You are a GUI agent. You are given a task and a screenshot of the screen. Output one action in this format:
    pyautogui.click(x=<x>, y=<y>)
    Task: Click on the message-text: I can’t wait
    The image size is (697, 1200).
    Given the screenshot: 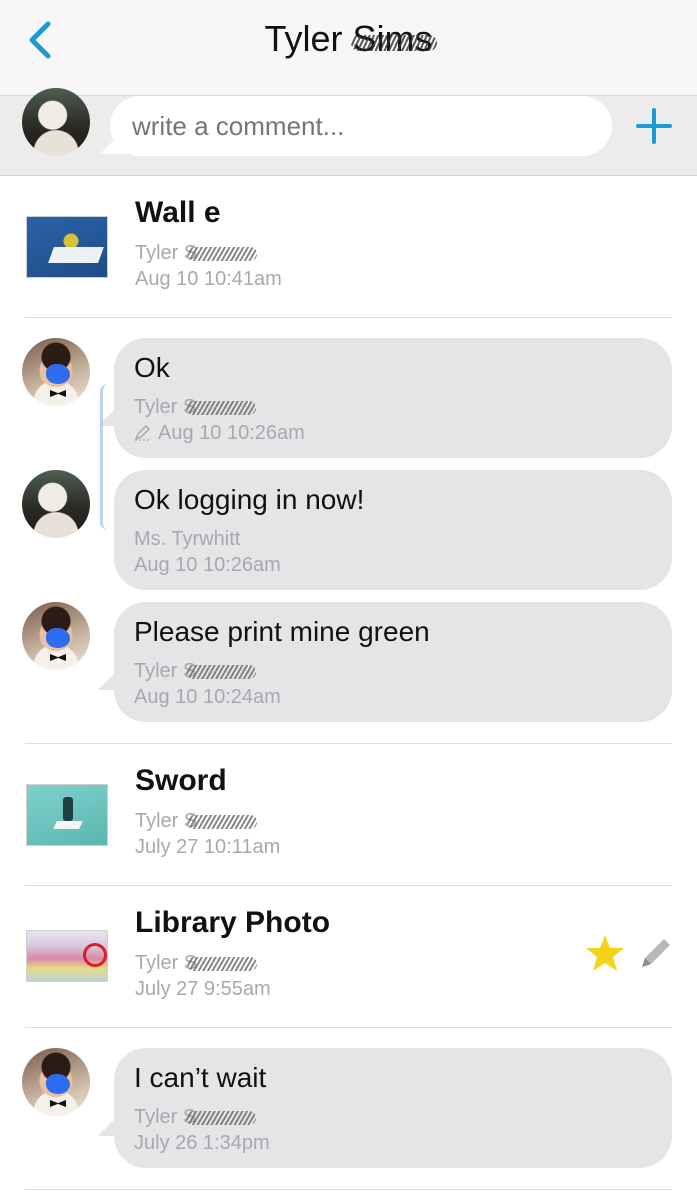 What is the action you would take?
    pyautogui.click(x=200, y=1077)
    